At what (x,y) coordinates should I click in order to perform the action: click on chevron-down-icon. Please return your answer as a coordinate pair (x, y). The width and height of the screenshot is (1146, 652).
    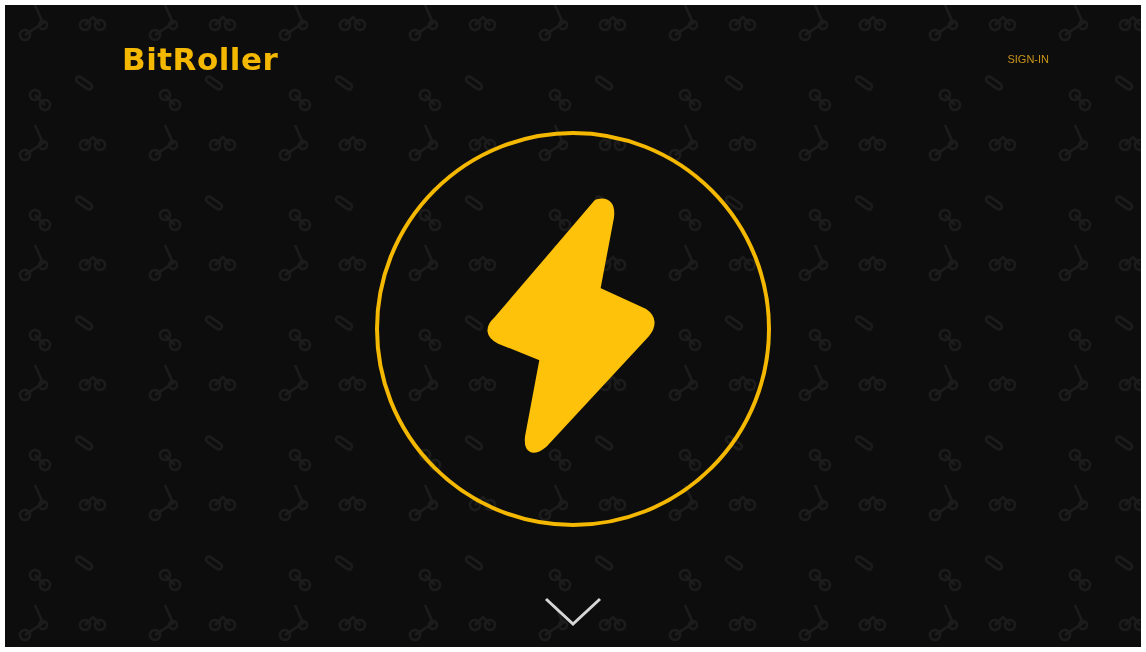
    Looking at the image, I should click on (573, 612).